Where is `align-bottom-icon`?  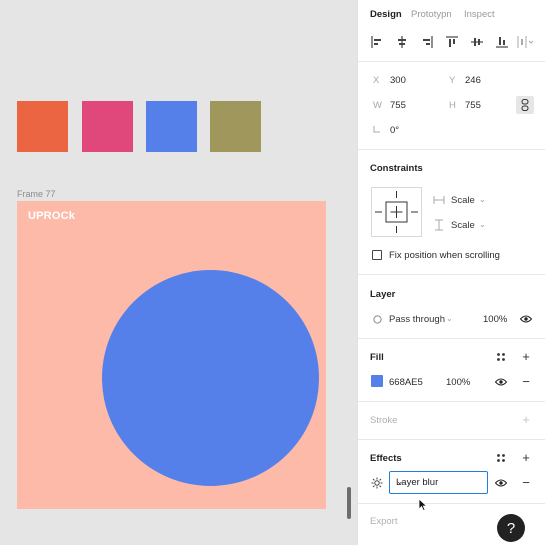
align-bottom-icon is located at coordinates (502, 42).